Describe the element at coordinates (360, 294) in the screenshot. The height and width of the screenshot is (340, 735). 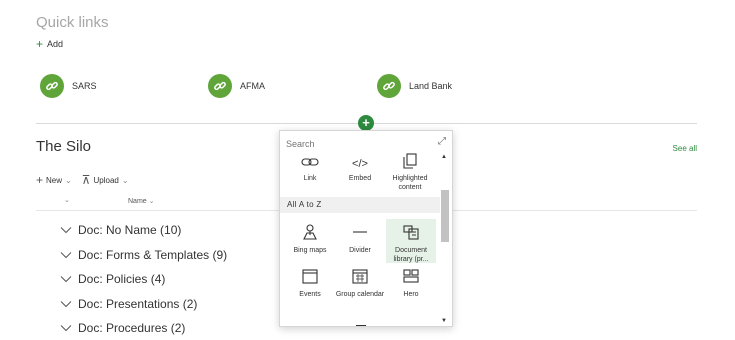
I see `tile-label: Group calendar` at that location.